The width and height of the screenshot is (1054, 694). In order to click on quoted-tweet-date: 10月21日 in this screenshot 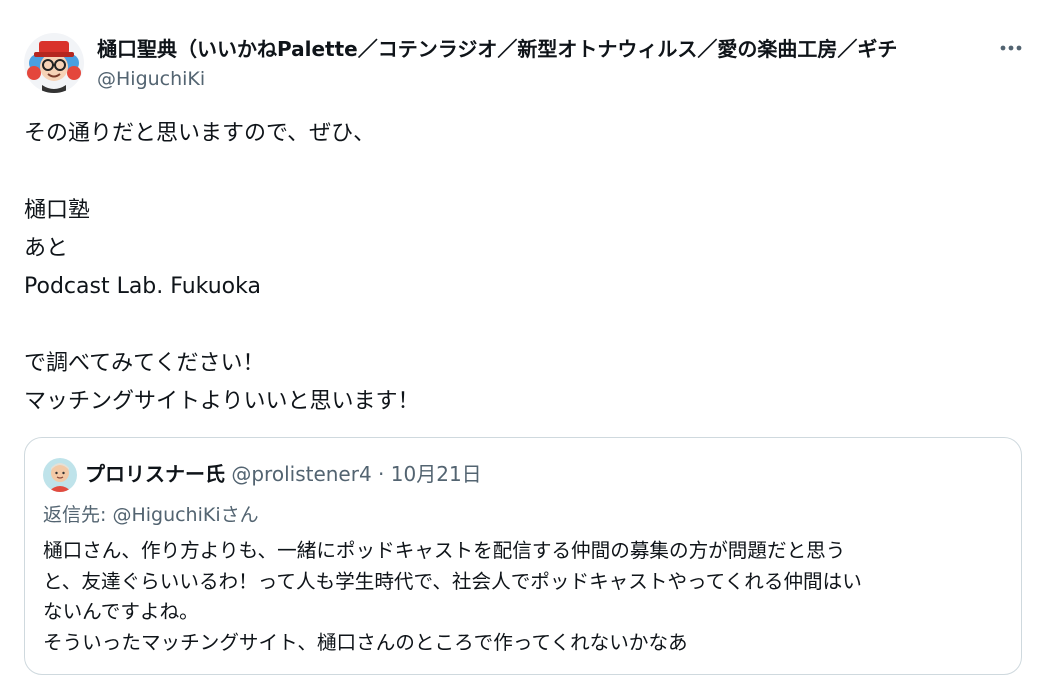, I will do `click(436, 474)`.